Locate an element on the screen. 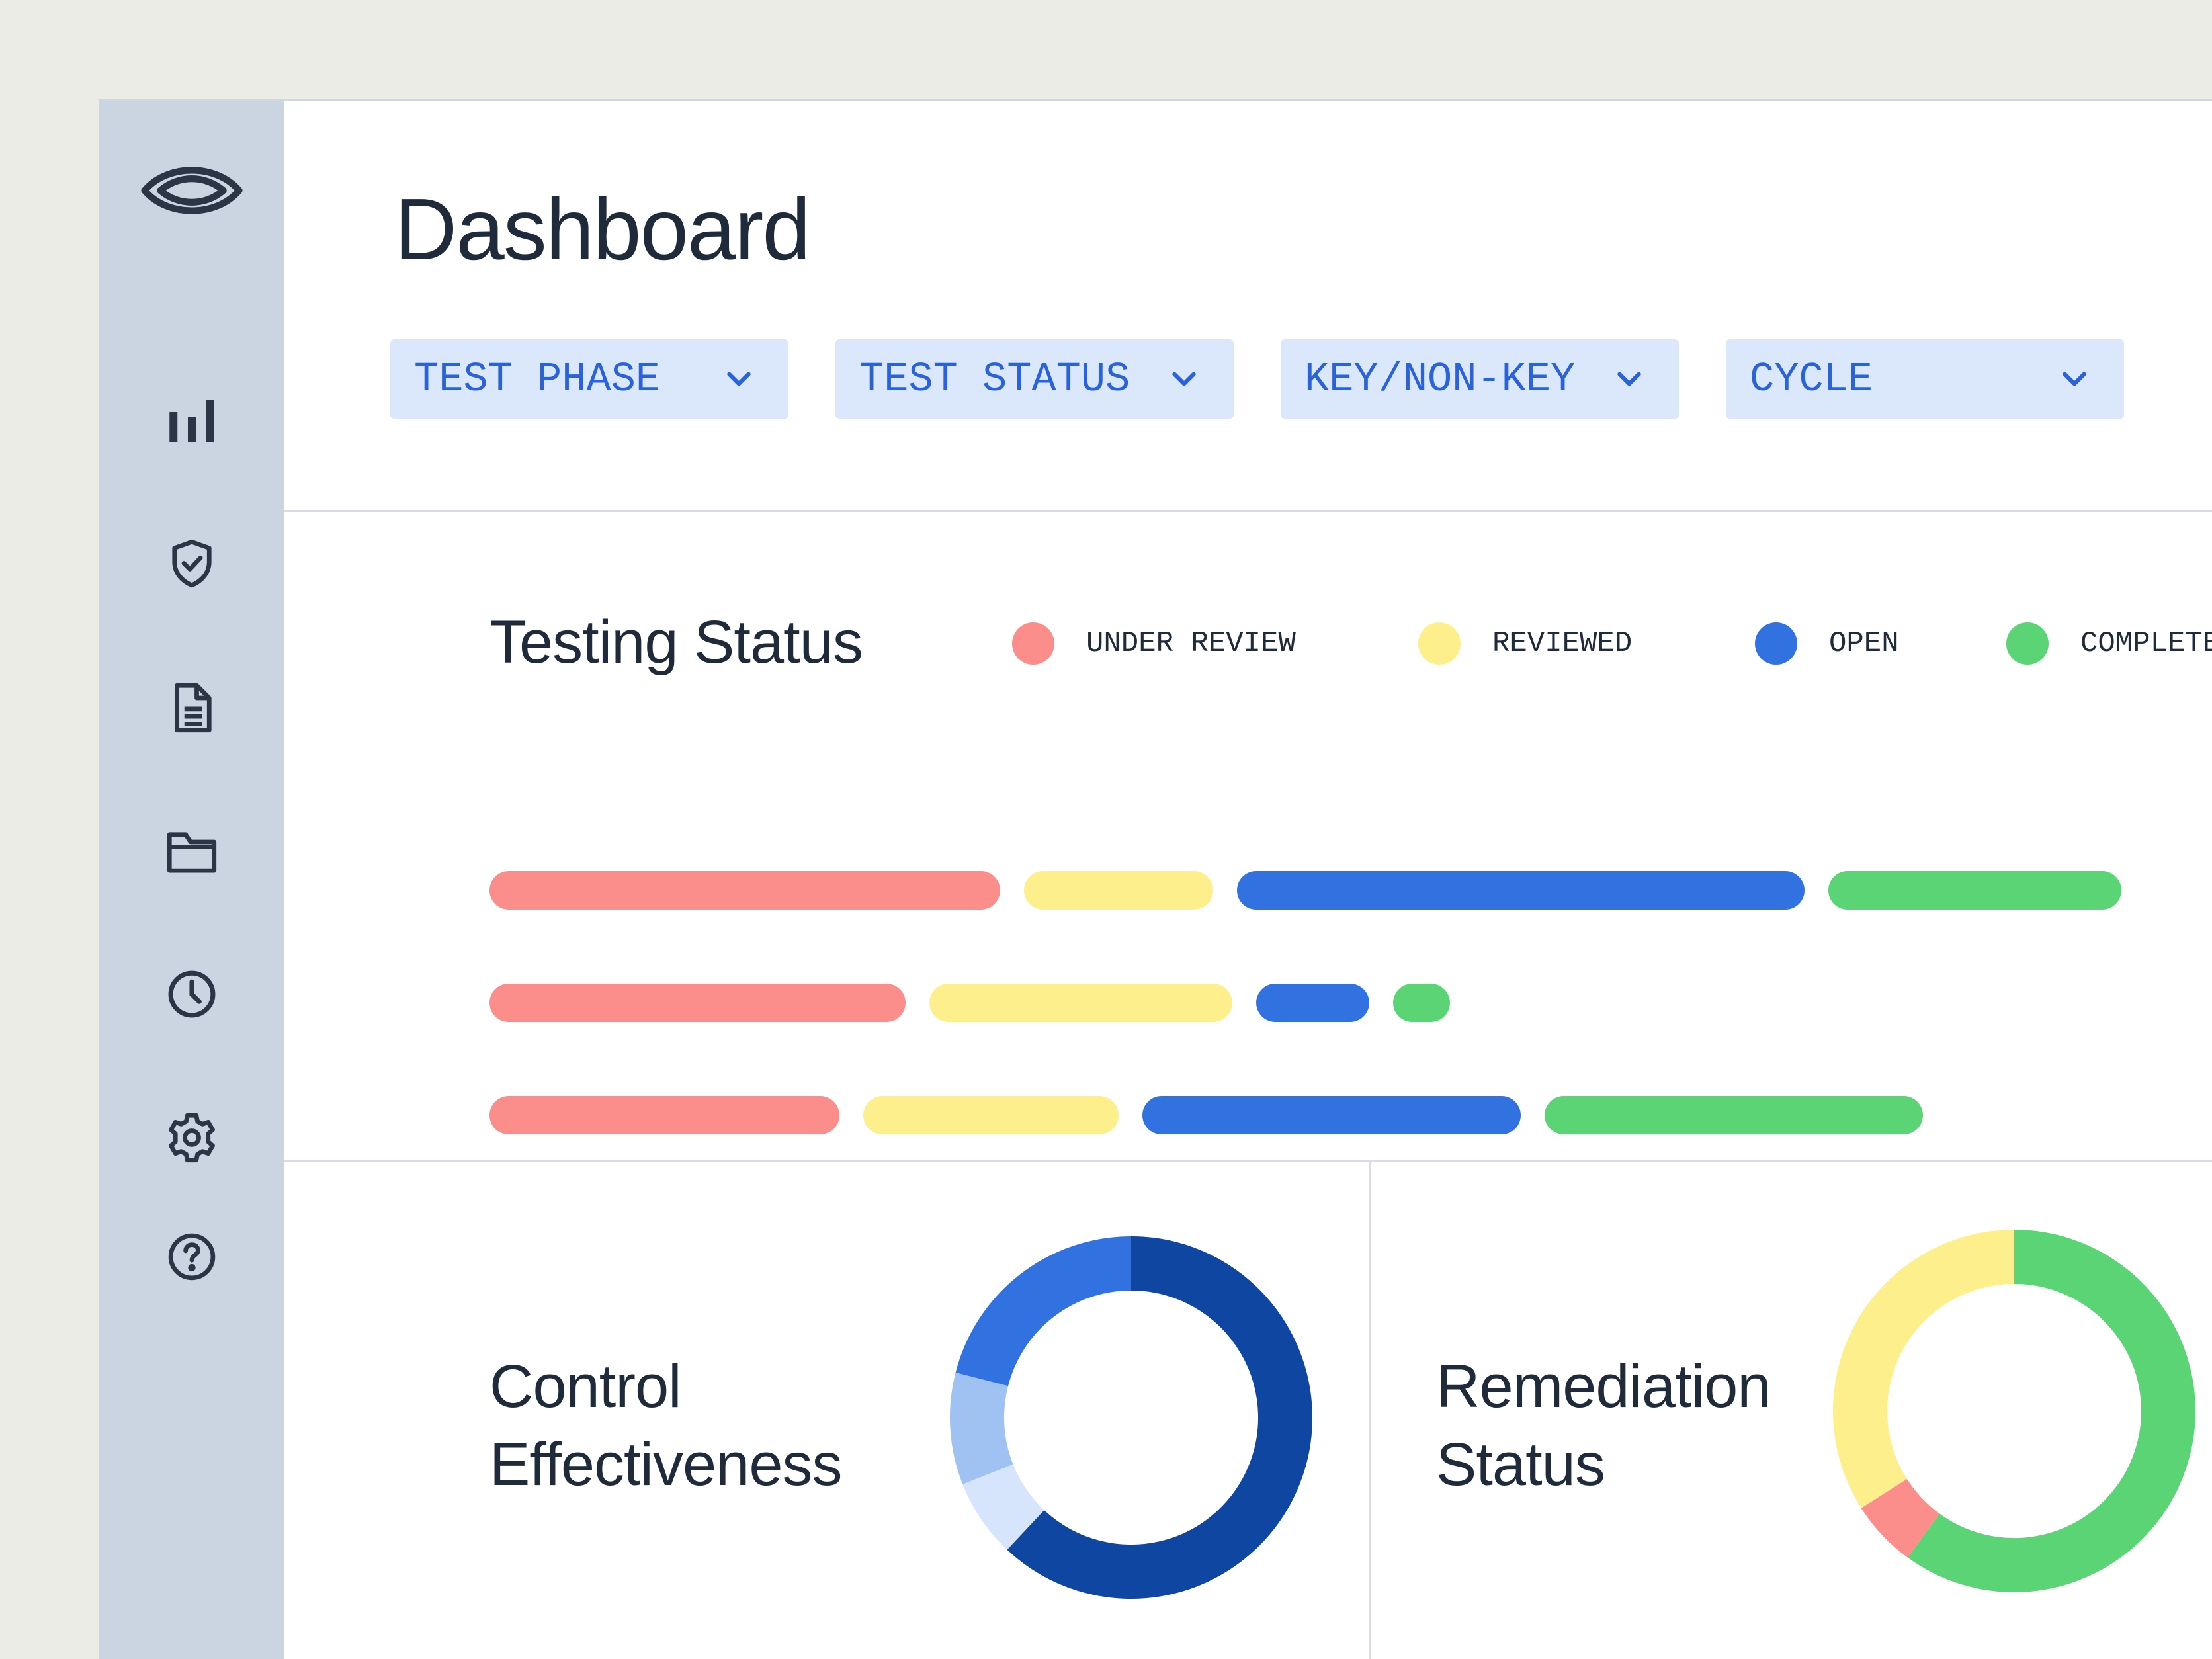 The image size is (2212, 1659). filter-test-phase: TEST PHASE is located at coordinates (589, 379).